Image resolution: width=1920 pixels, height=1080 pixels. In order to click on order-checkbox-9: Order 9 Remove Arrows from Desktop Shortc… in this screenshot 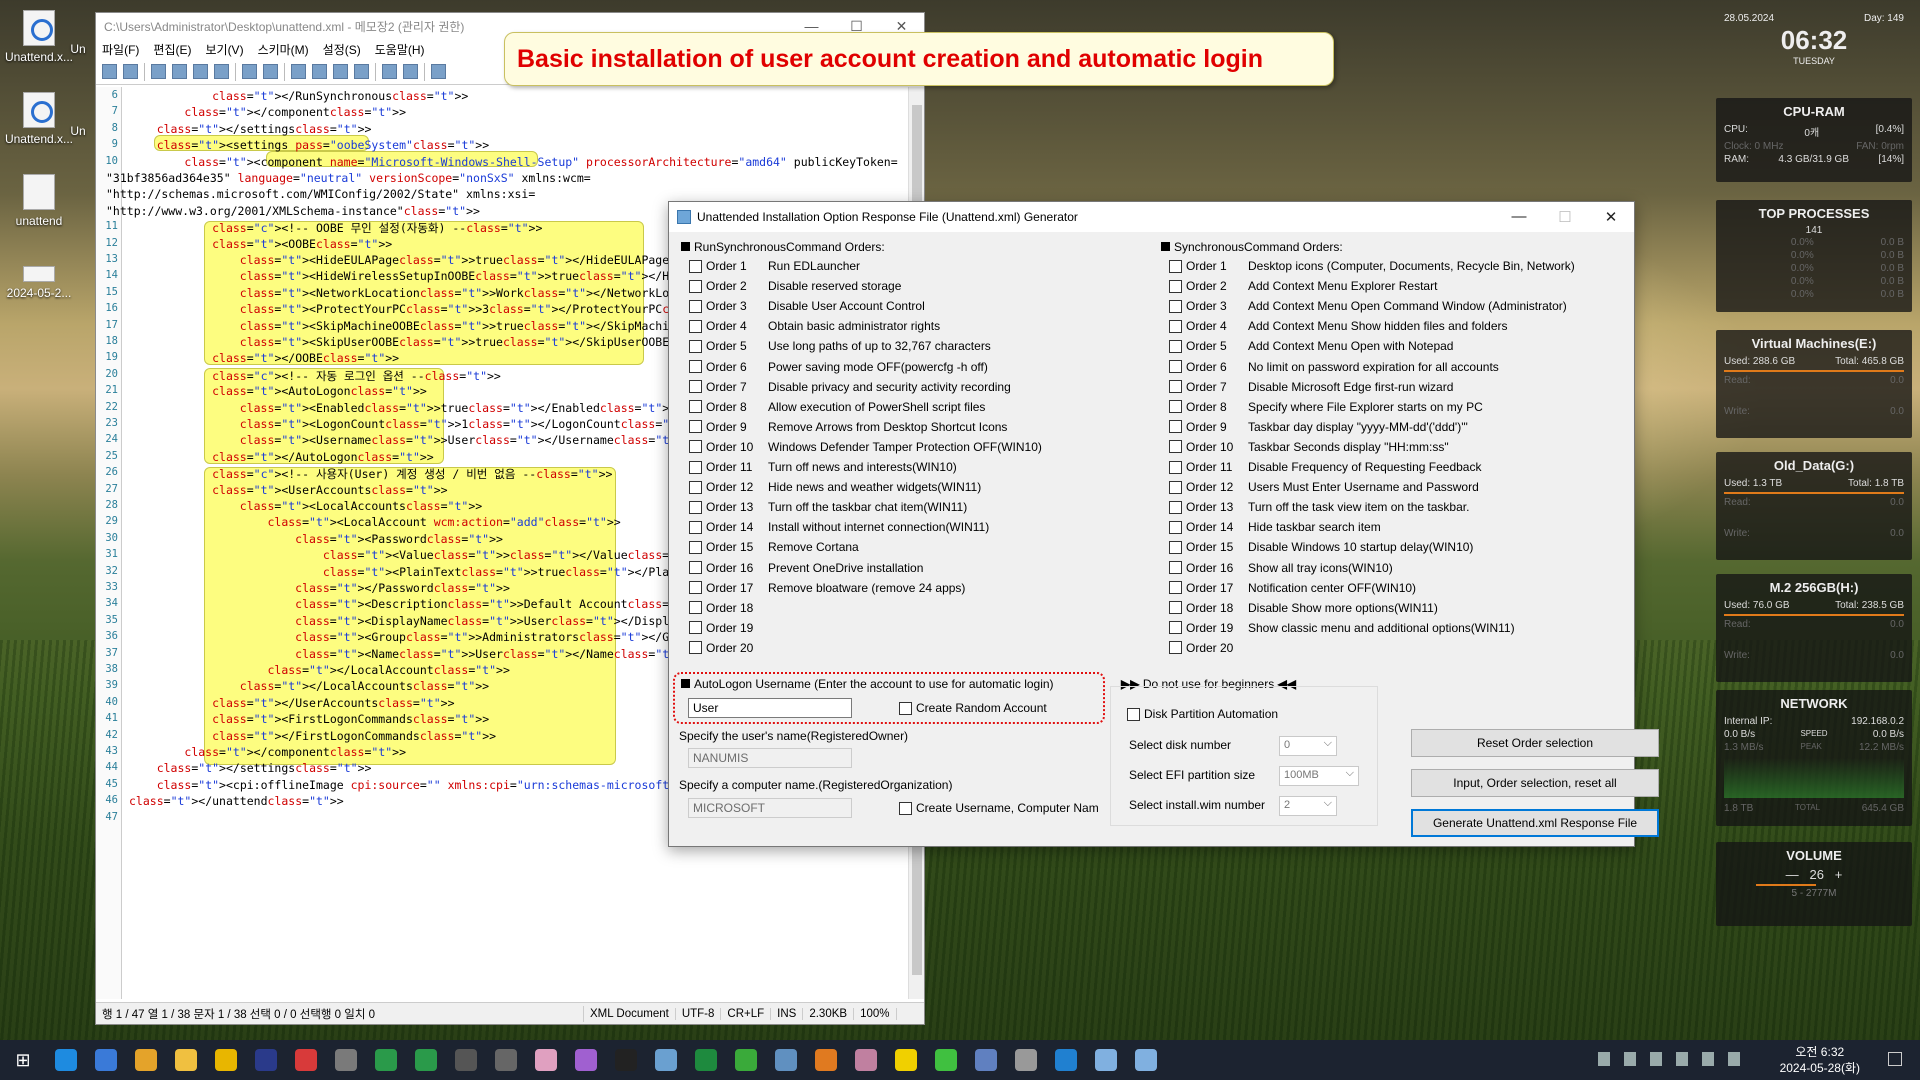, I will do `click(848, 427)`.